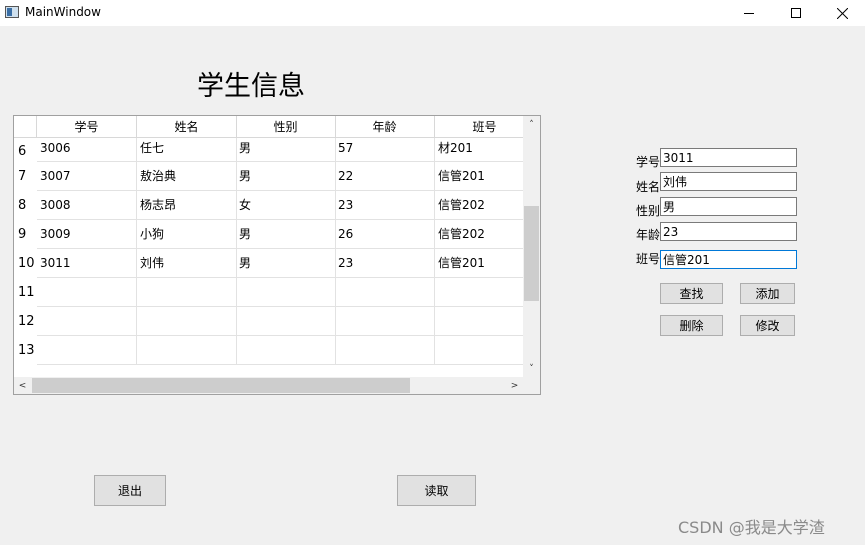  What do you see at coordinates (87, 234) in the screenshot?
I see `table-cell-student-id: 3009` at bounding box center [87, 234].